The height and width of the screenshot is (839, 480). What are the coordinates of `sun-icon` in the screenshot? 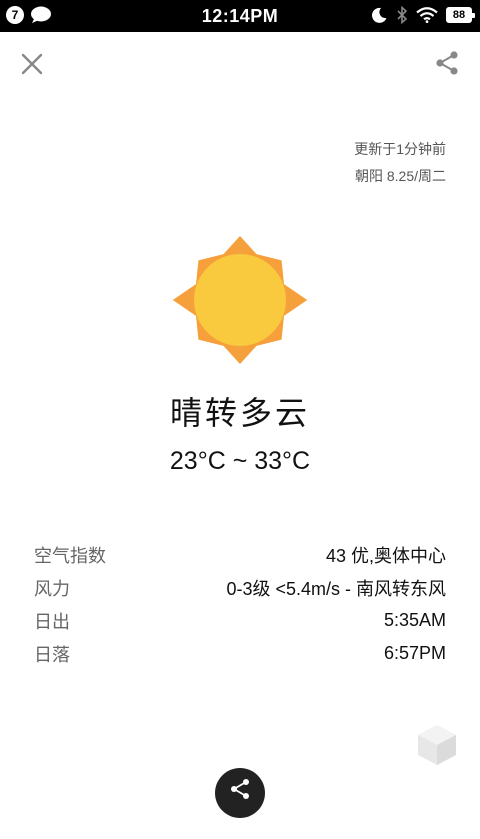 It's located at (240, 300).